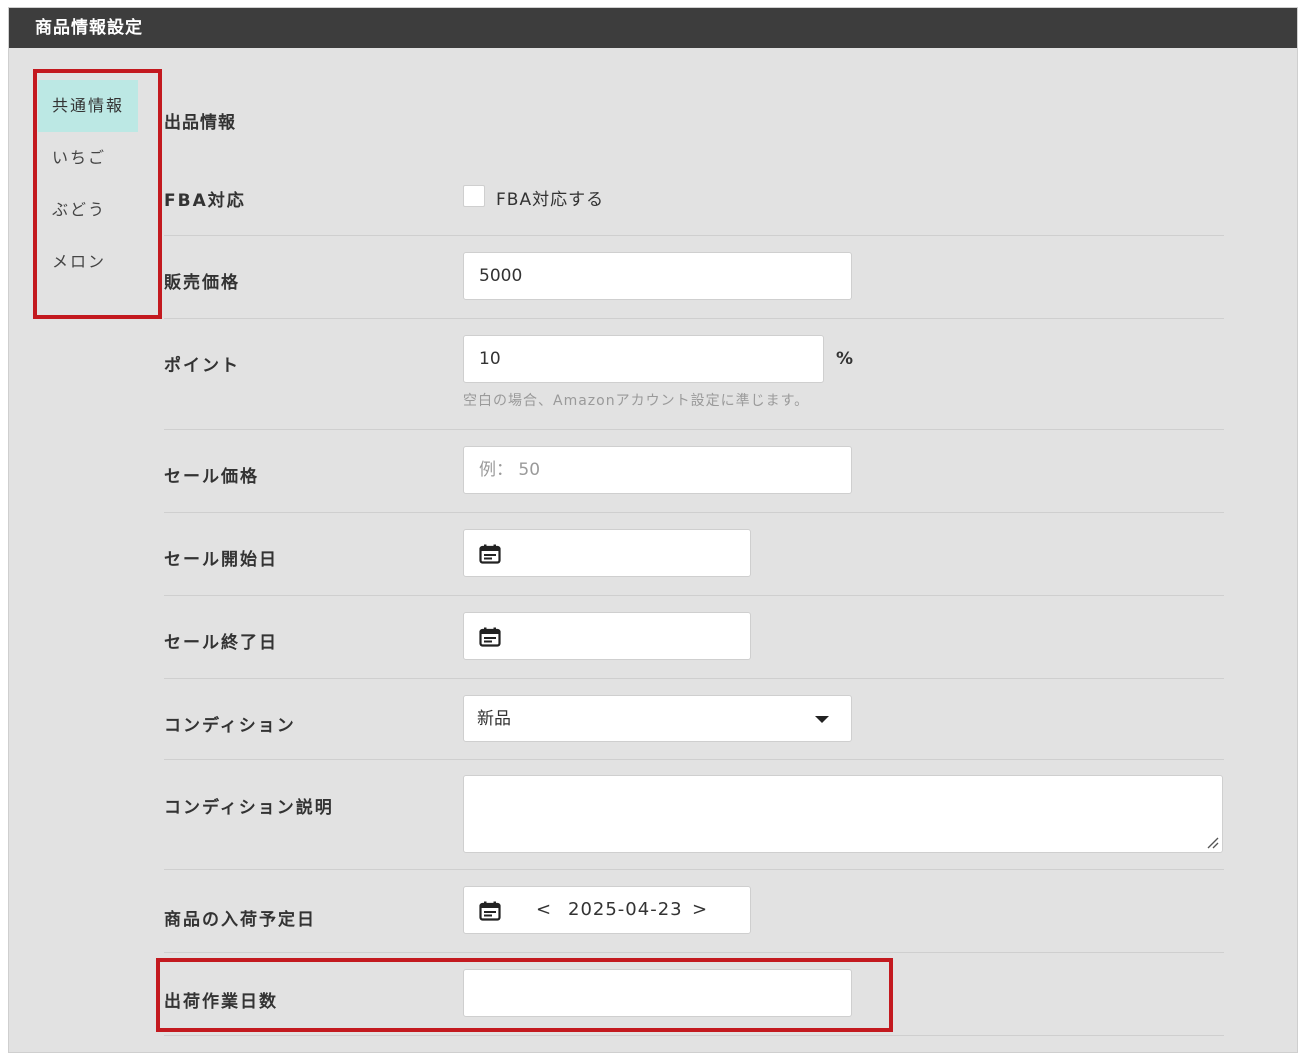 This screenshot has width=1305, height=1056. What do you see at coordinates (822, 719) in the screenshot?
I see `chevron-down-icon` at bounding box center [822, 719].